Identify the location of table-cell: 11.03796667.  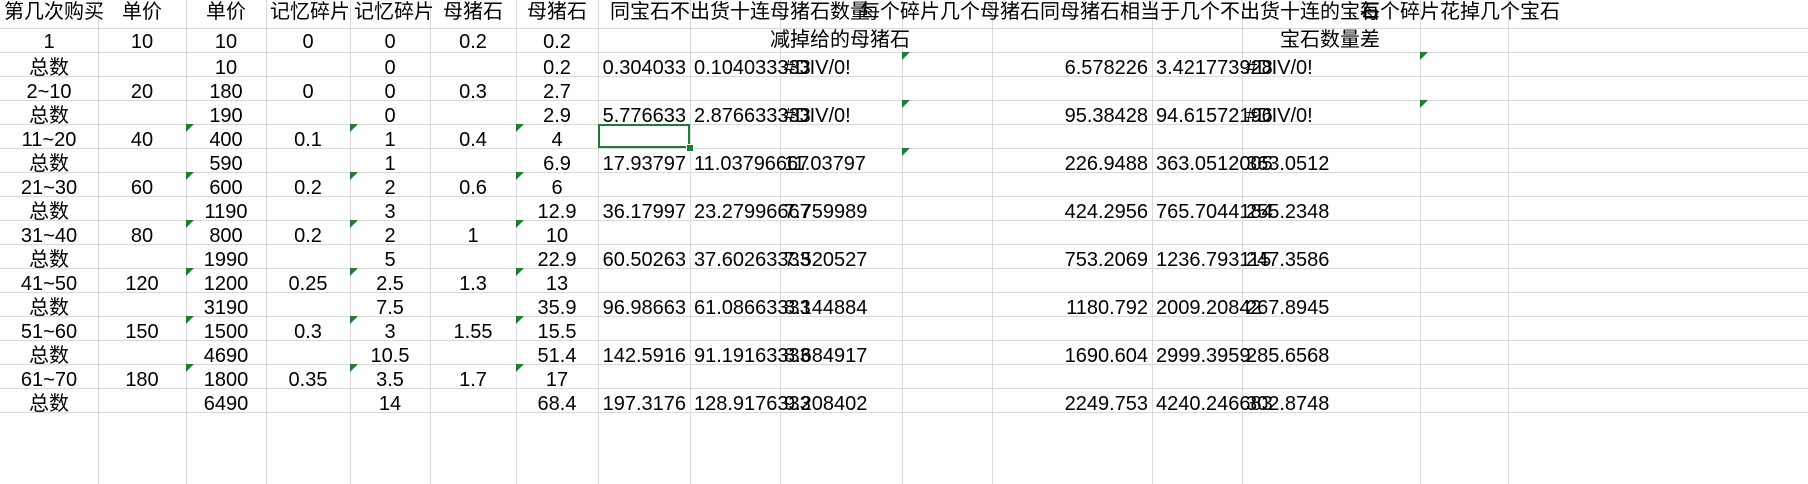
(749, 164).